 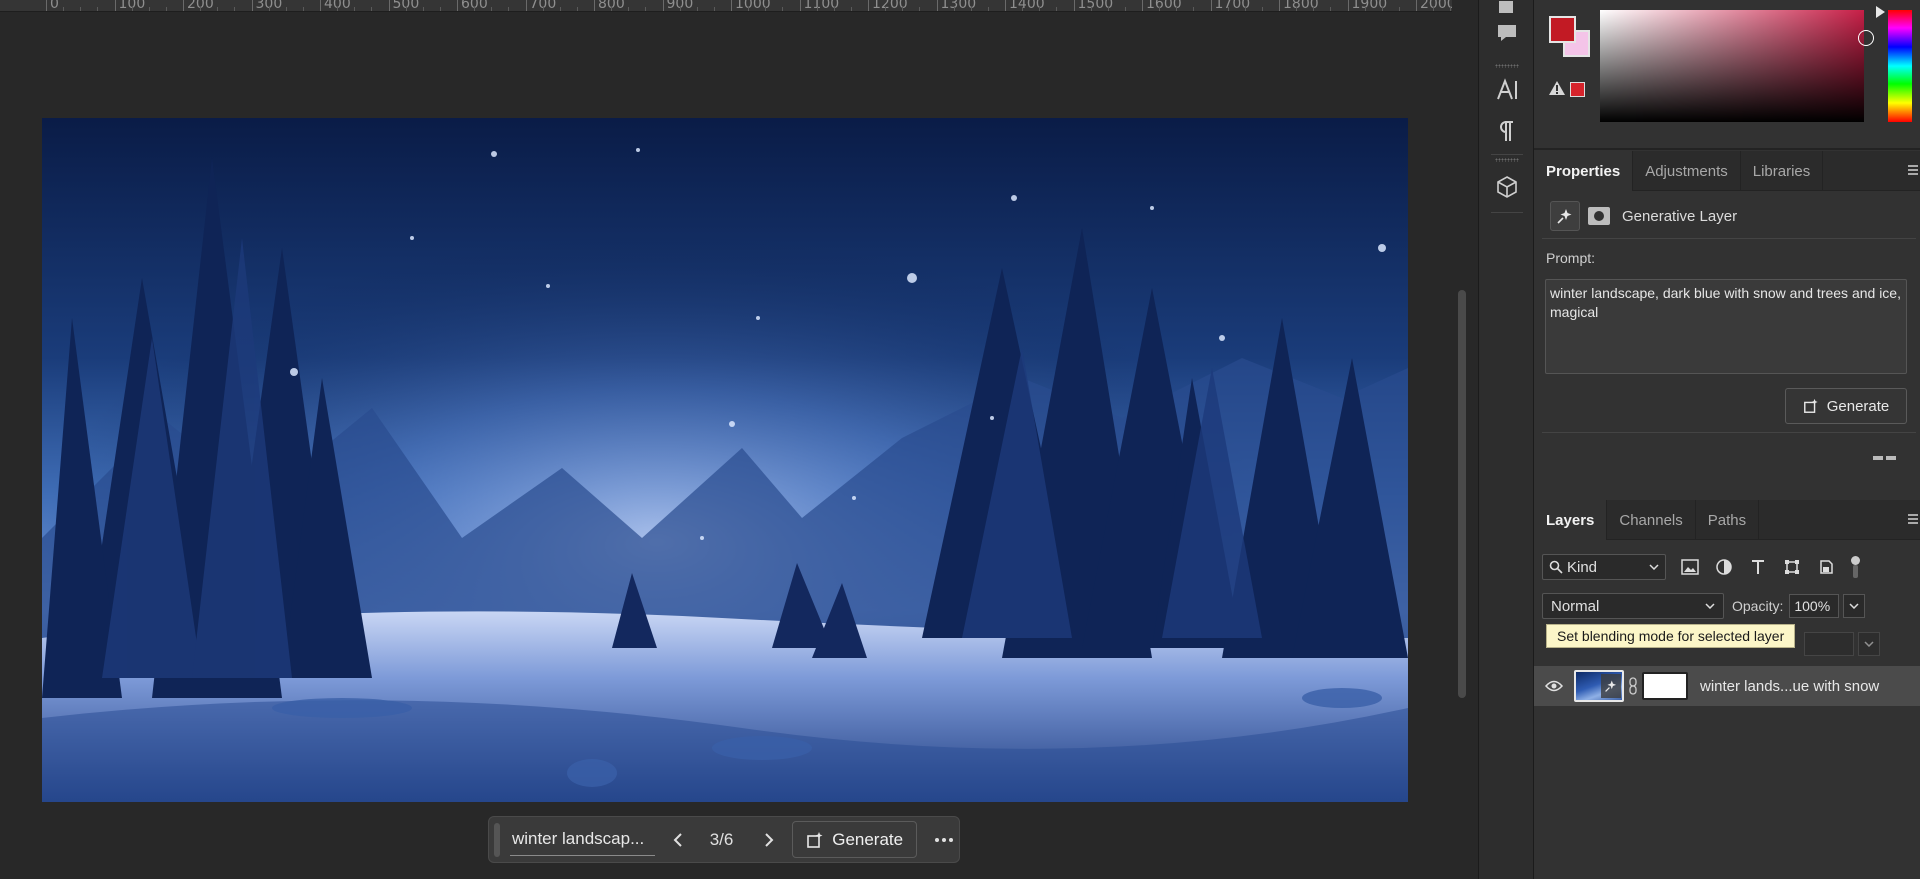 What do you see at coordinates (1562, 29) in the screenshot?
I see `foreground-color-swatch` at bounding box center [1562, 29].